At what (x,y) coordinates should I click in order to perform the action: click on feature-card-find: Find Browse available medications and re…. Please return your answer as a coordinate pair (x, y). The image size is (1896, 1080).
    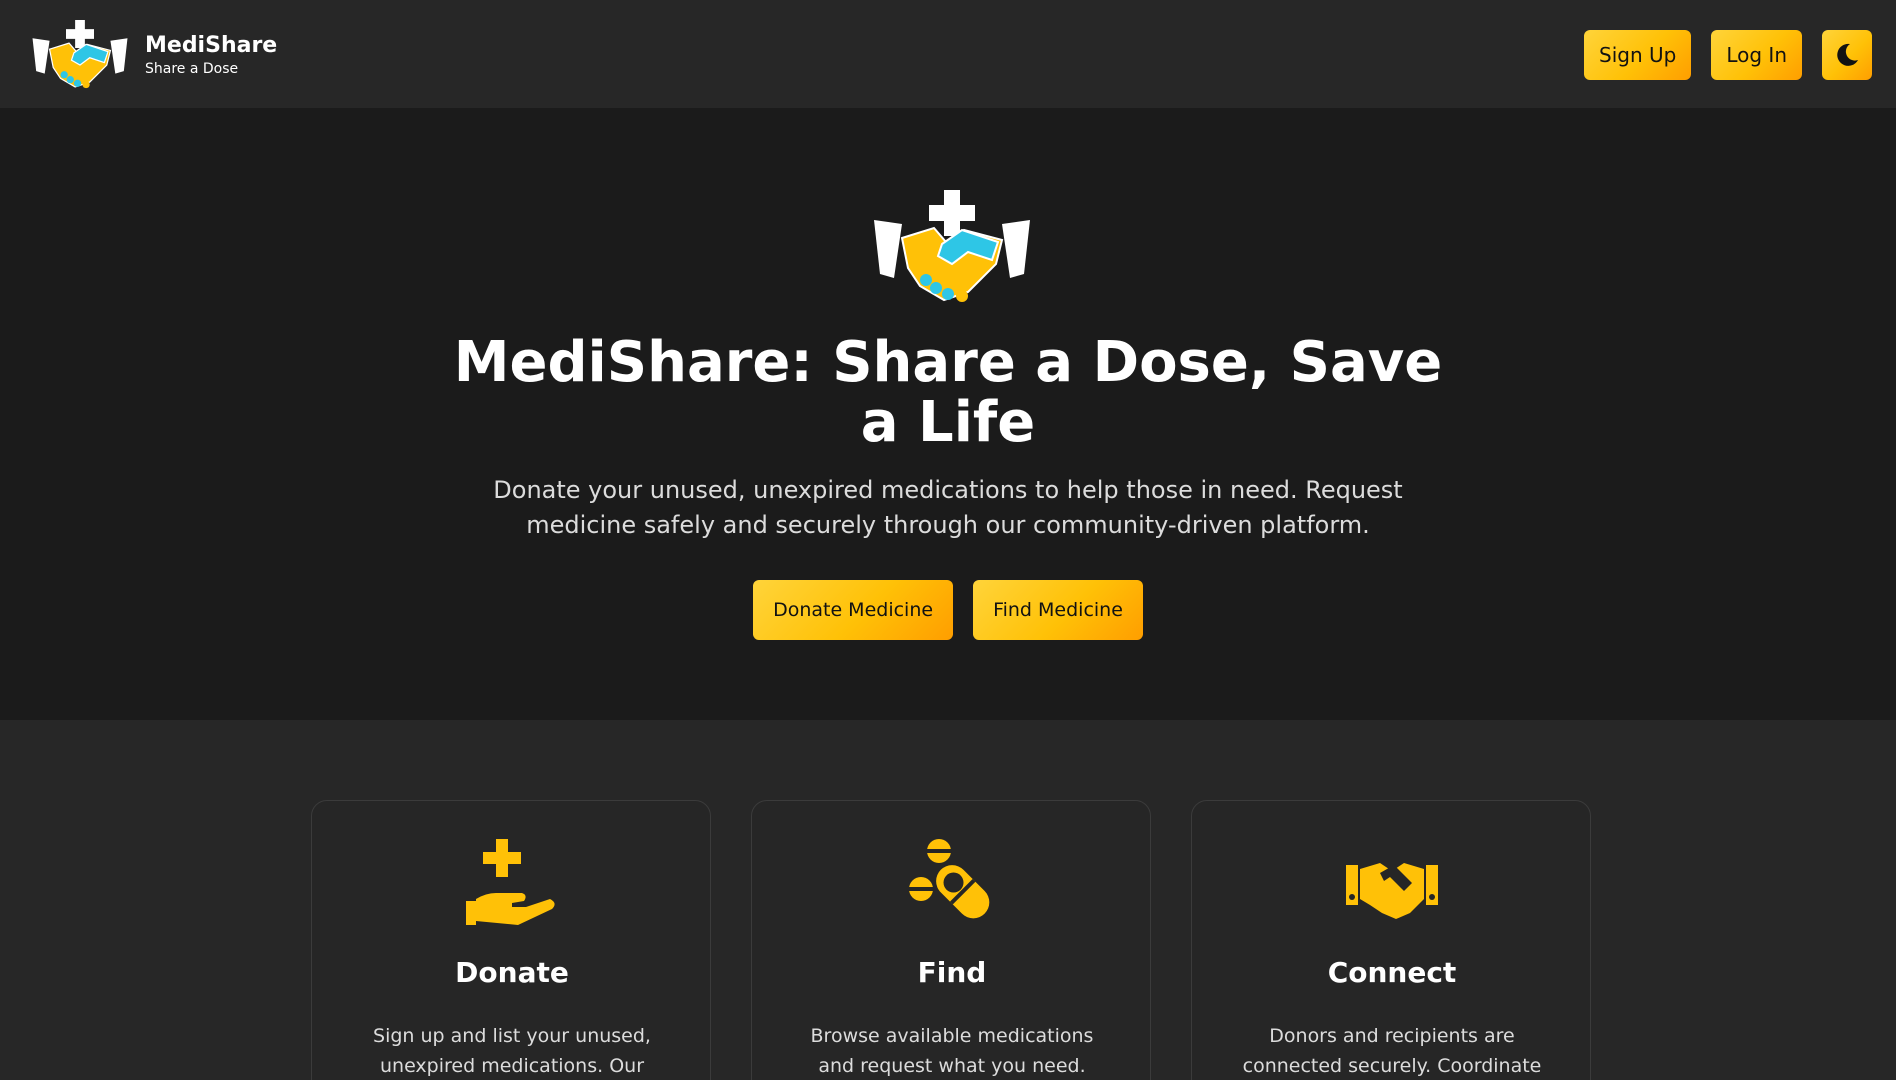
    Looking at the image, I should click on (951, 940).